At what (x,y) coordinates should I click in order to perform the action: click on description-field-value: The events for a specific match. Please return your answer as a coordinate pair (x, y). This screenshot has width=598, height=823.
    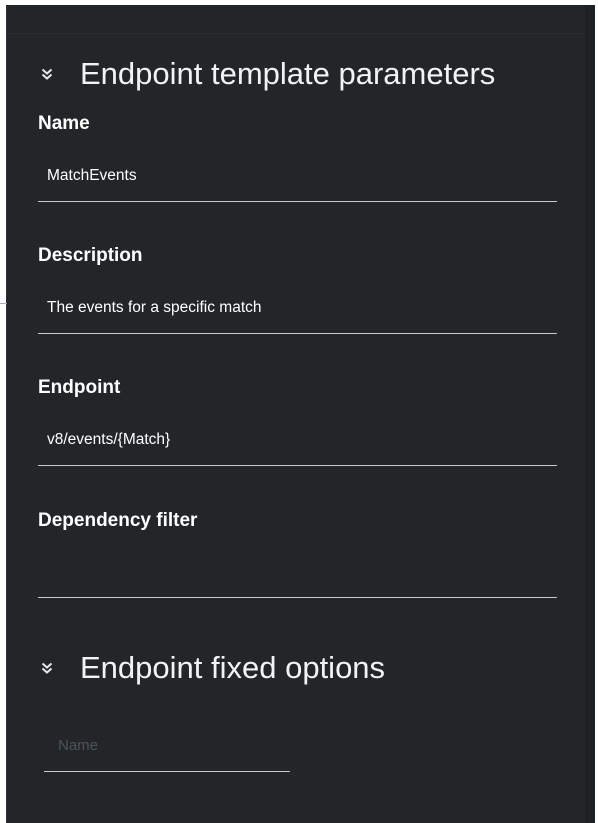
    Looking at the image, I should click on (154, 307).